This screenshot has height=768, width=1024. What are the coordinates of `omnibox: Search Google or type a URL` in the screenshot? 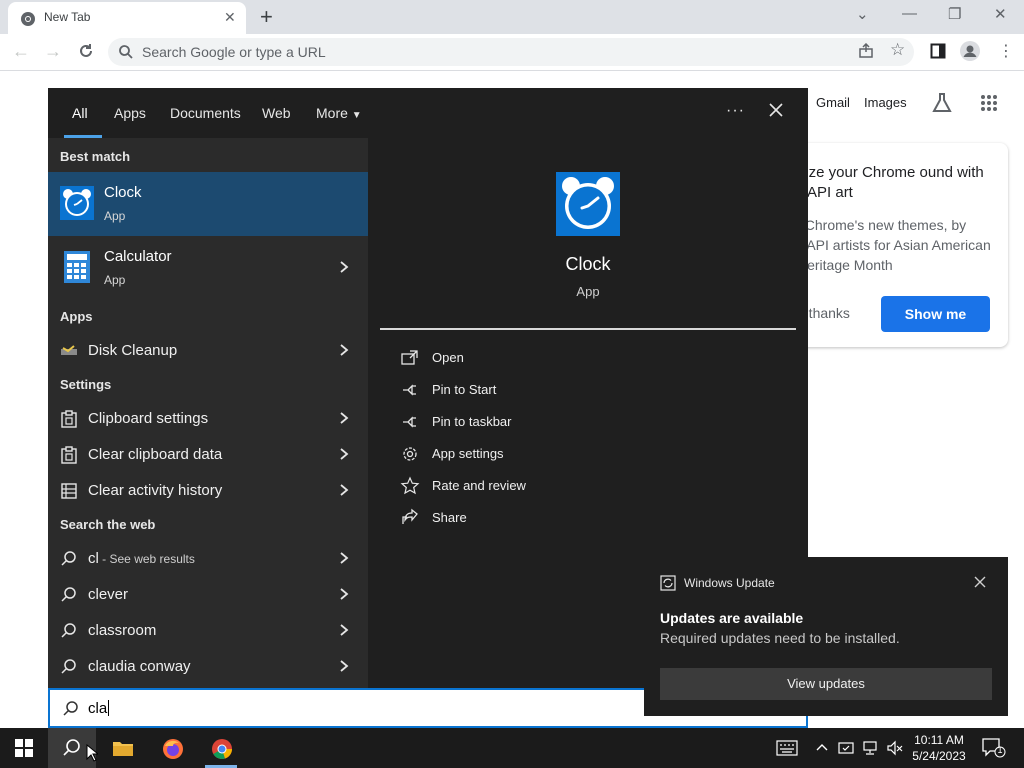 It's located at (511, 52).